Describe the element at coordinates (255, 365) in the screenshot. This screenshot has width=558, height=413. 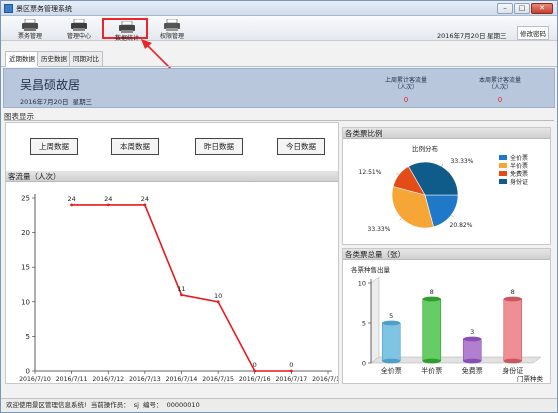
I see `line-data-label: 0` at that location.